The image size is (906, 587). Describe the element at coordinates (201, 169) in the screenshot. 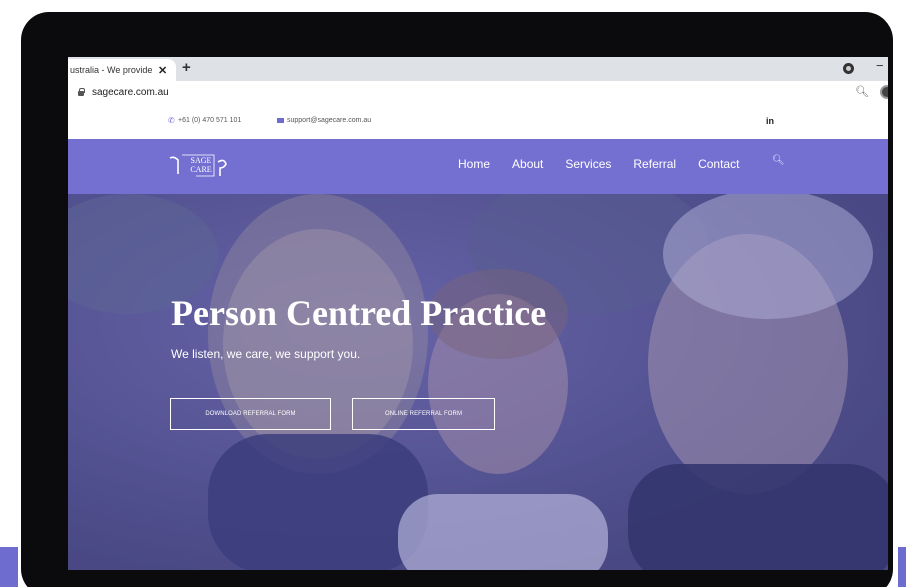

I see `logo-line-care: CARE` at that location.